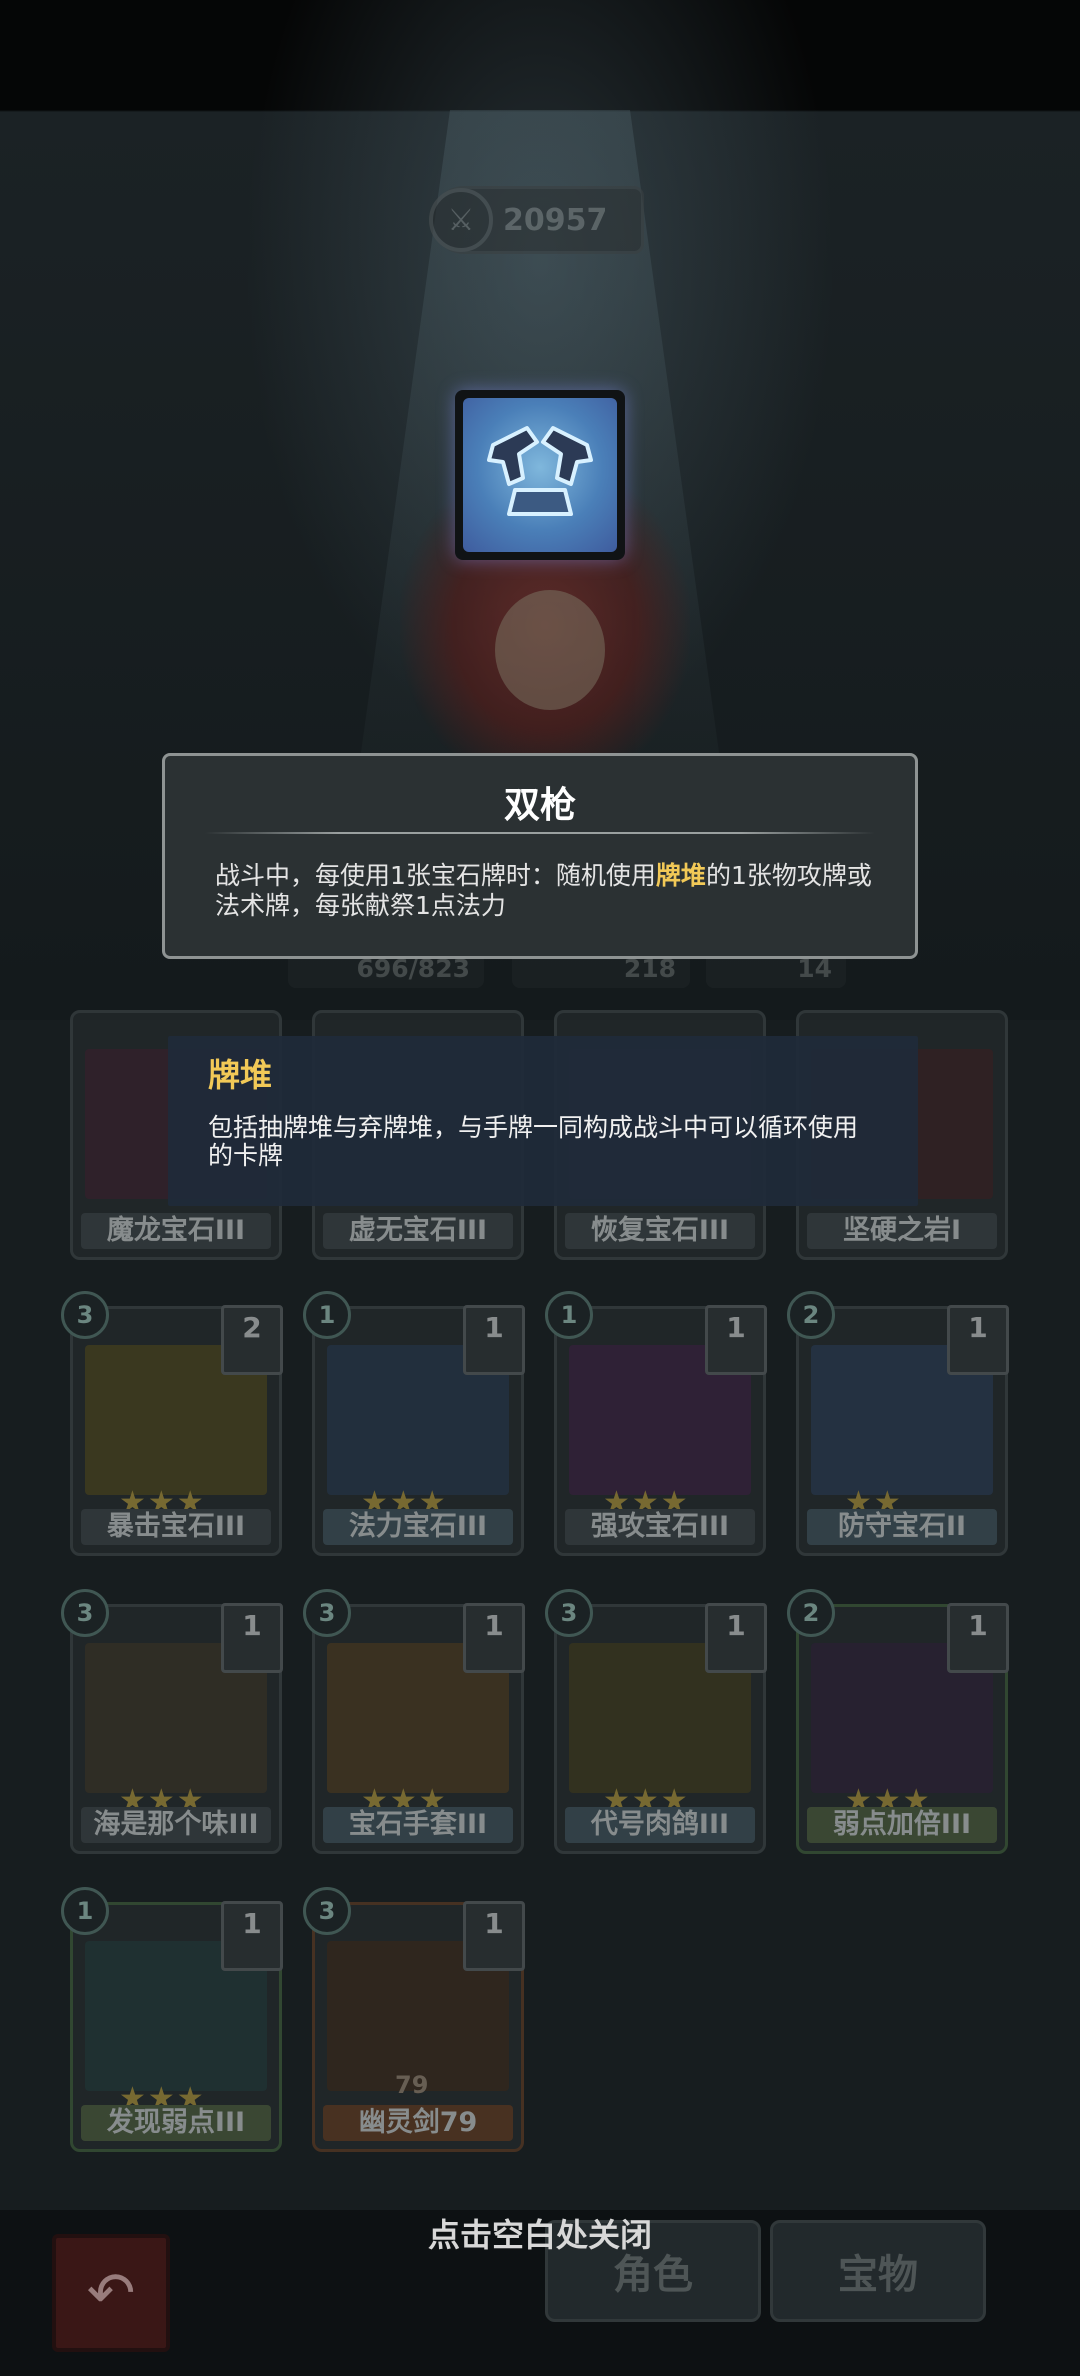 The height and width of the screenshot is (2376, 1080). What do you see at coordinates (545, 891) in the screenshot?
I see `relic-description: 战斗中，每使用1张宝石牌时：随机使用牌堆的1张物攻牌或法术牌，每张献祭1点法力` at bounding box center [545, 891].